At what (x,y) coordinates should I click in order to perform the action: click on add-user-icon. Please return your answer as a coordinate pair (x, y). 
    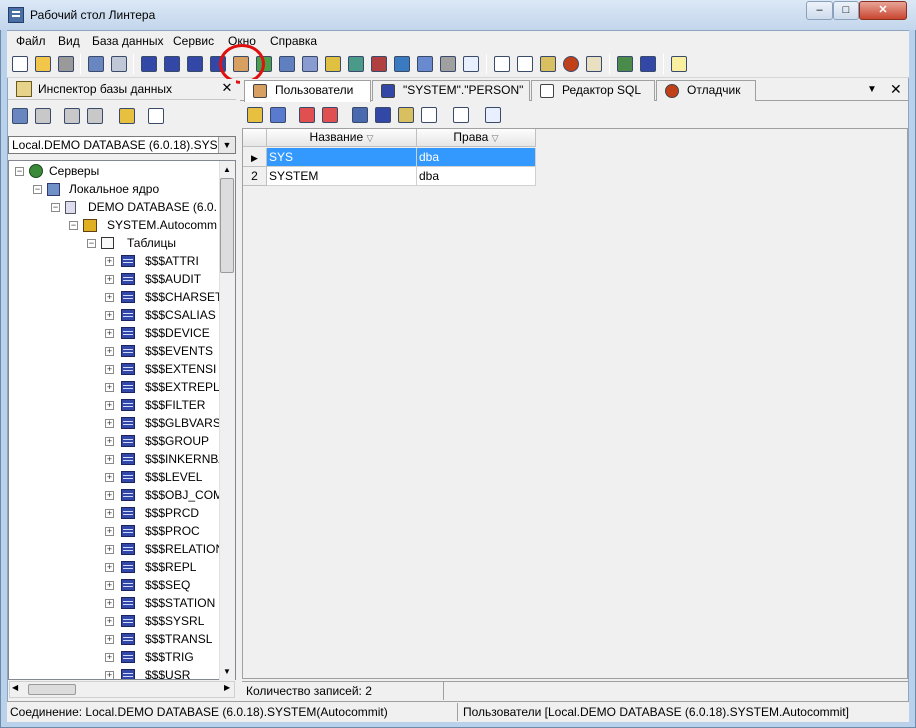
    Looking at the image, I should click on (307, 115).